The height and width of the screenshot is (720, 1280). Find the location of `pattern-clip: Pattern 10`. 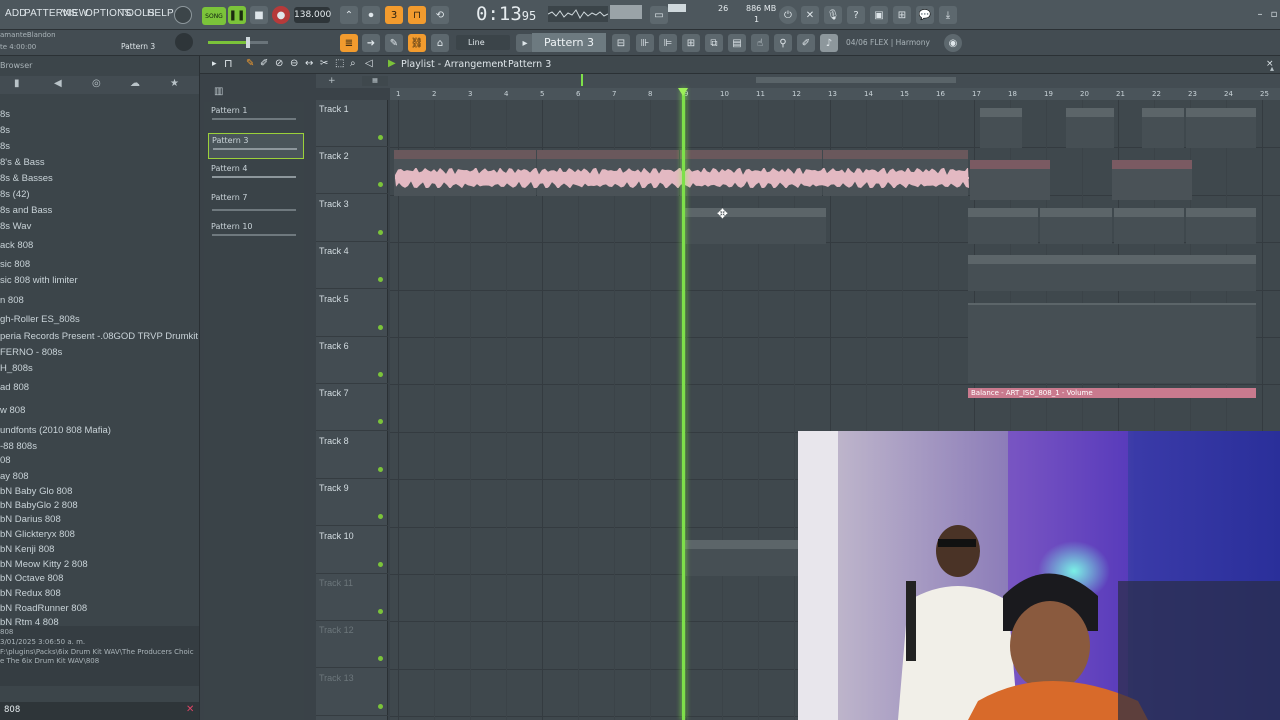

pattern-clip: Pattern 10 is located at coordinates (744, 558).